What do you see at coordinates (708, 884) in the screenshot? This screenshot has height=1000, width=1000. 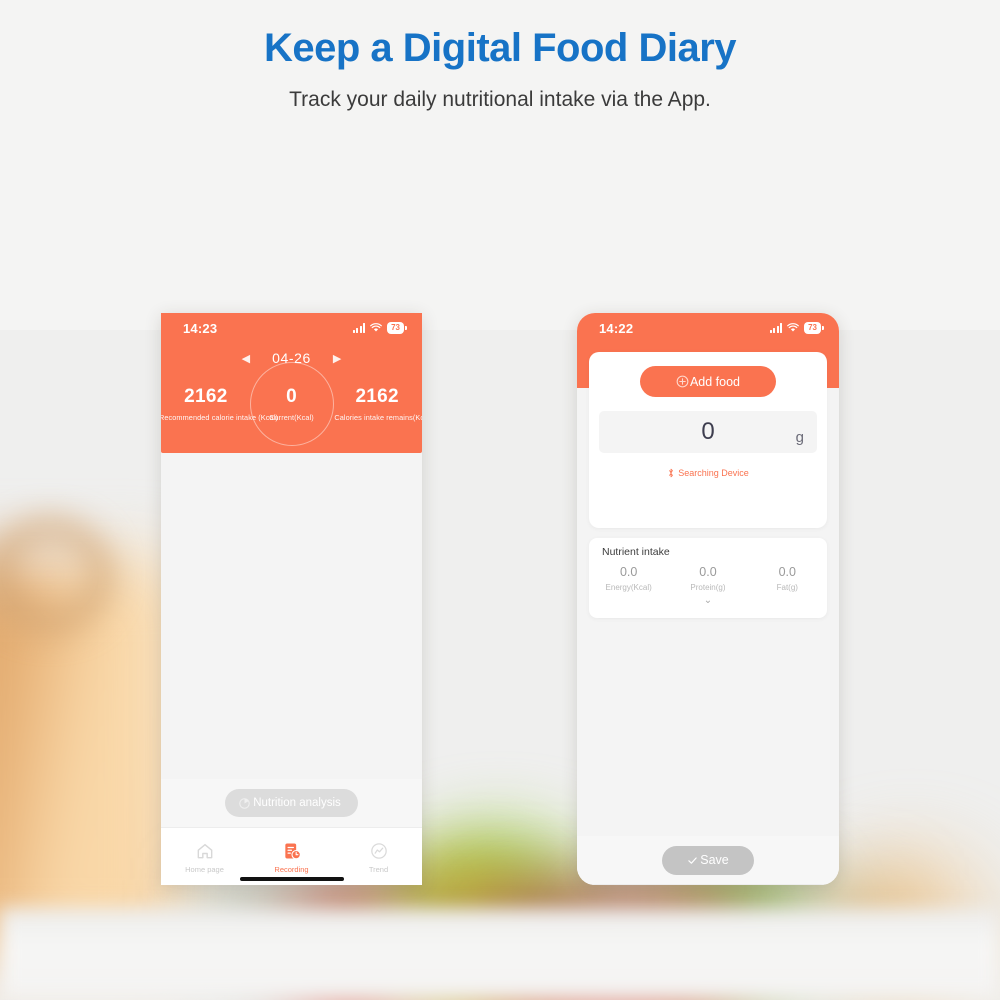 I see `tabbar-right: Home page Recording Trend` at bounding box center [708, 884].